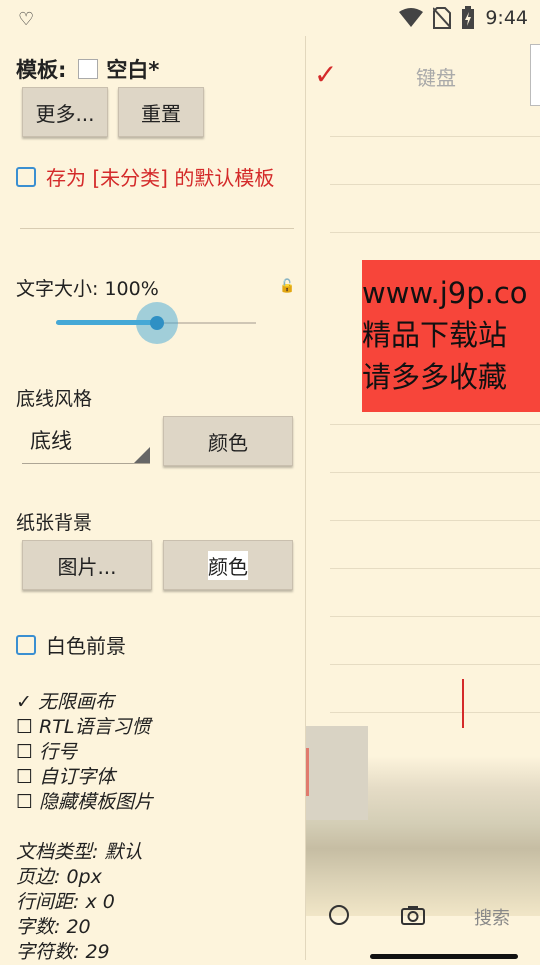 The image size is (540, 965). I want to click on highlighted-text-block: www.j9p.co 精品下载站 请多多收藏, so click(451, 336).